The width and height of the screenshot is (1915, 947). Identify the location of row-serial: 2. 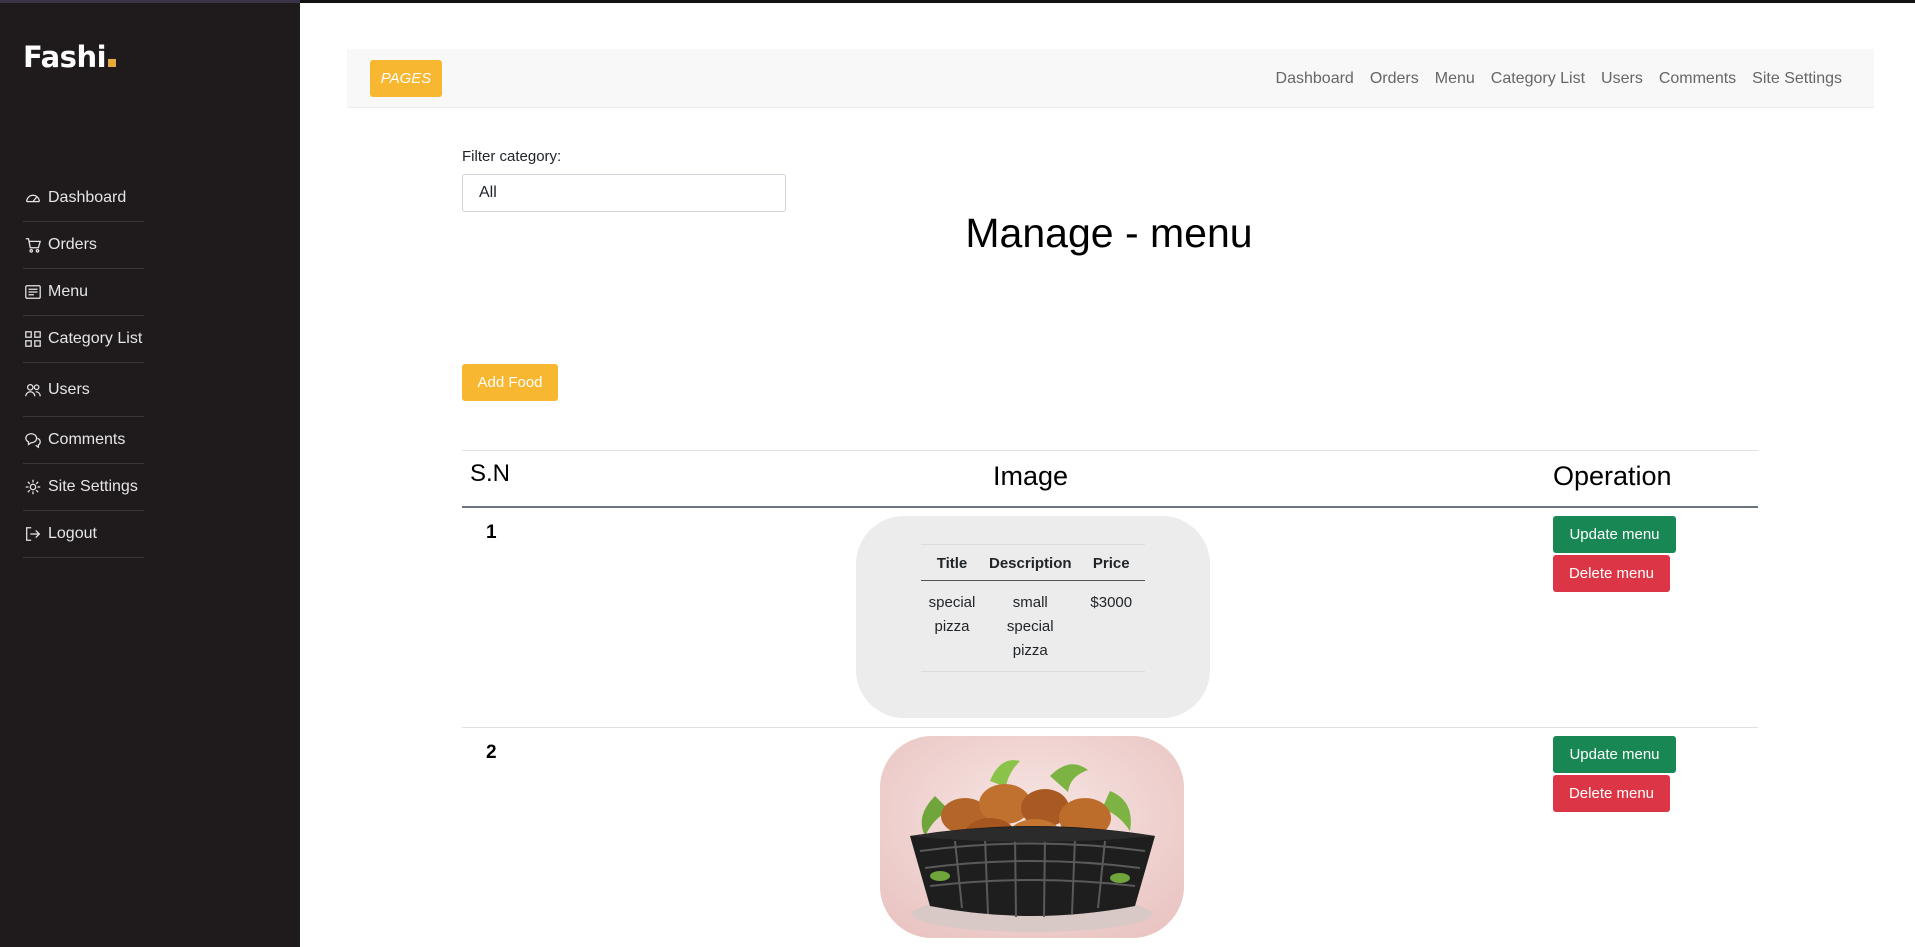
(491, 752).